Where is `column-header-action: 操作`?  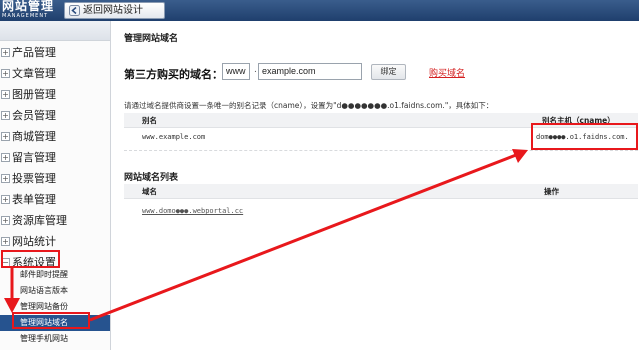 column-header-action: 操作 is located at coordinates (551, 191).